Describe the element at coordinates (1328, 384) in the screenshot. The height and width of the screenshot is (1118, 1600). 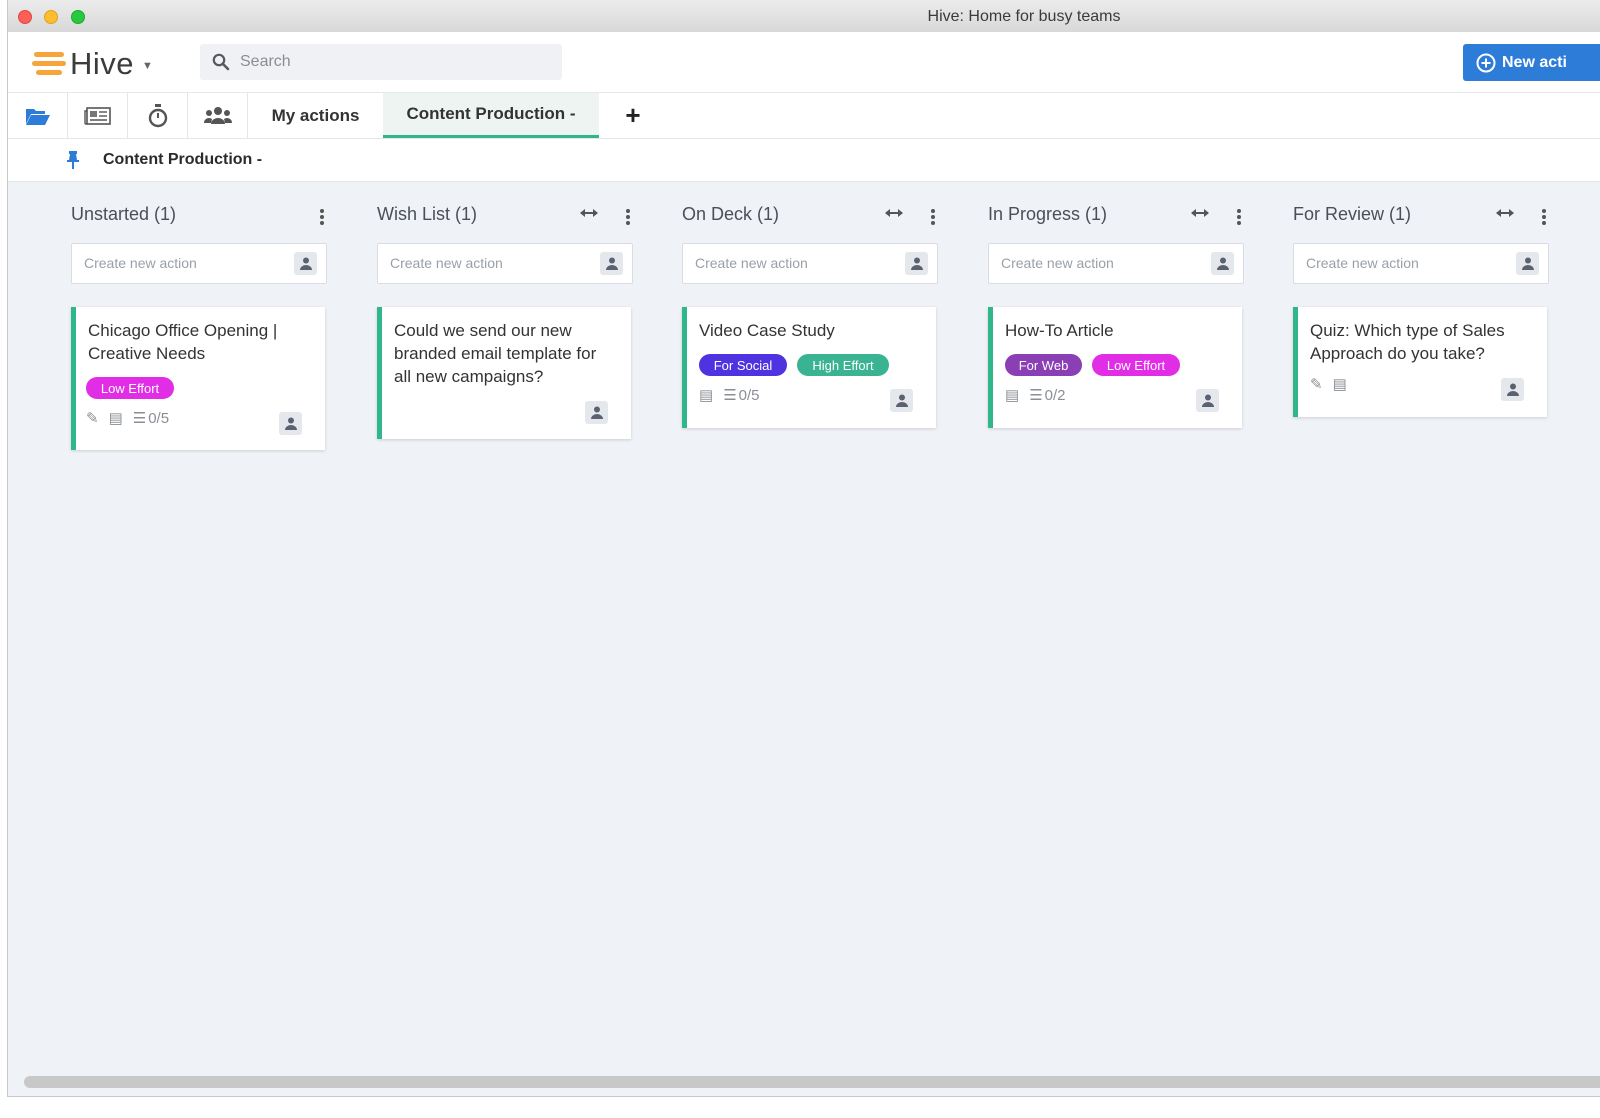
I see `card-meta: ✎ ▤` at that location.